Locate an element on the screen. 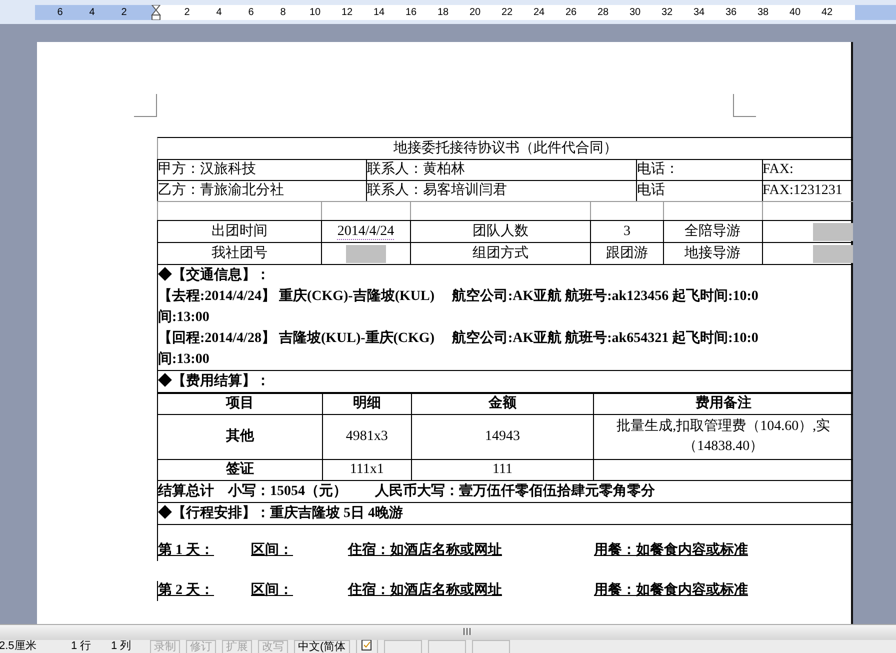 This screenshot has height=653, width=896. ruler-number: 20 is located at coordinates (475, 12).